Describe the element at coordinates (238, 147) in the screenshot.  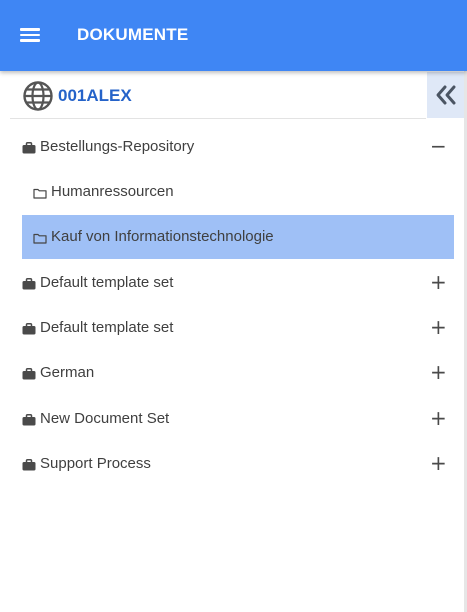
I see `tree-set-item: Bestellungs-Repository −` at that location.